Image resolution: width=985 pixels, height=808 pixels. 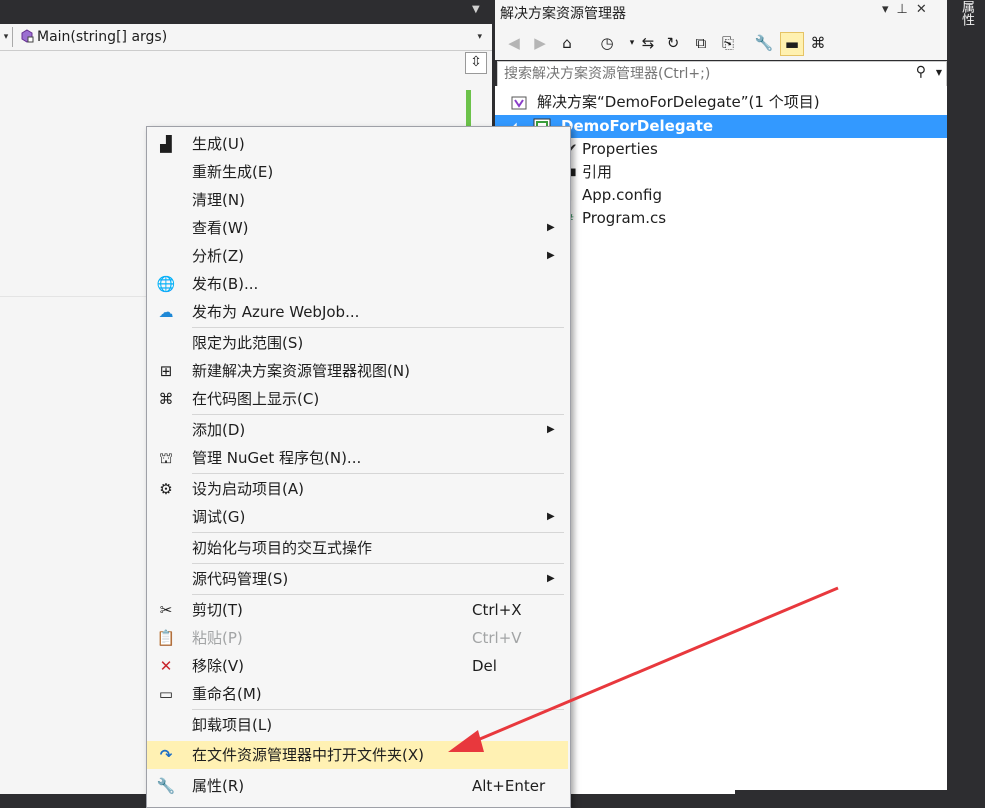 What do you see at coordinates (643, 669) in the screenshot?
I see `annotation-arrow` at bounding box center [643, 669].